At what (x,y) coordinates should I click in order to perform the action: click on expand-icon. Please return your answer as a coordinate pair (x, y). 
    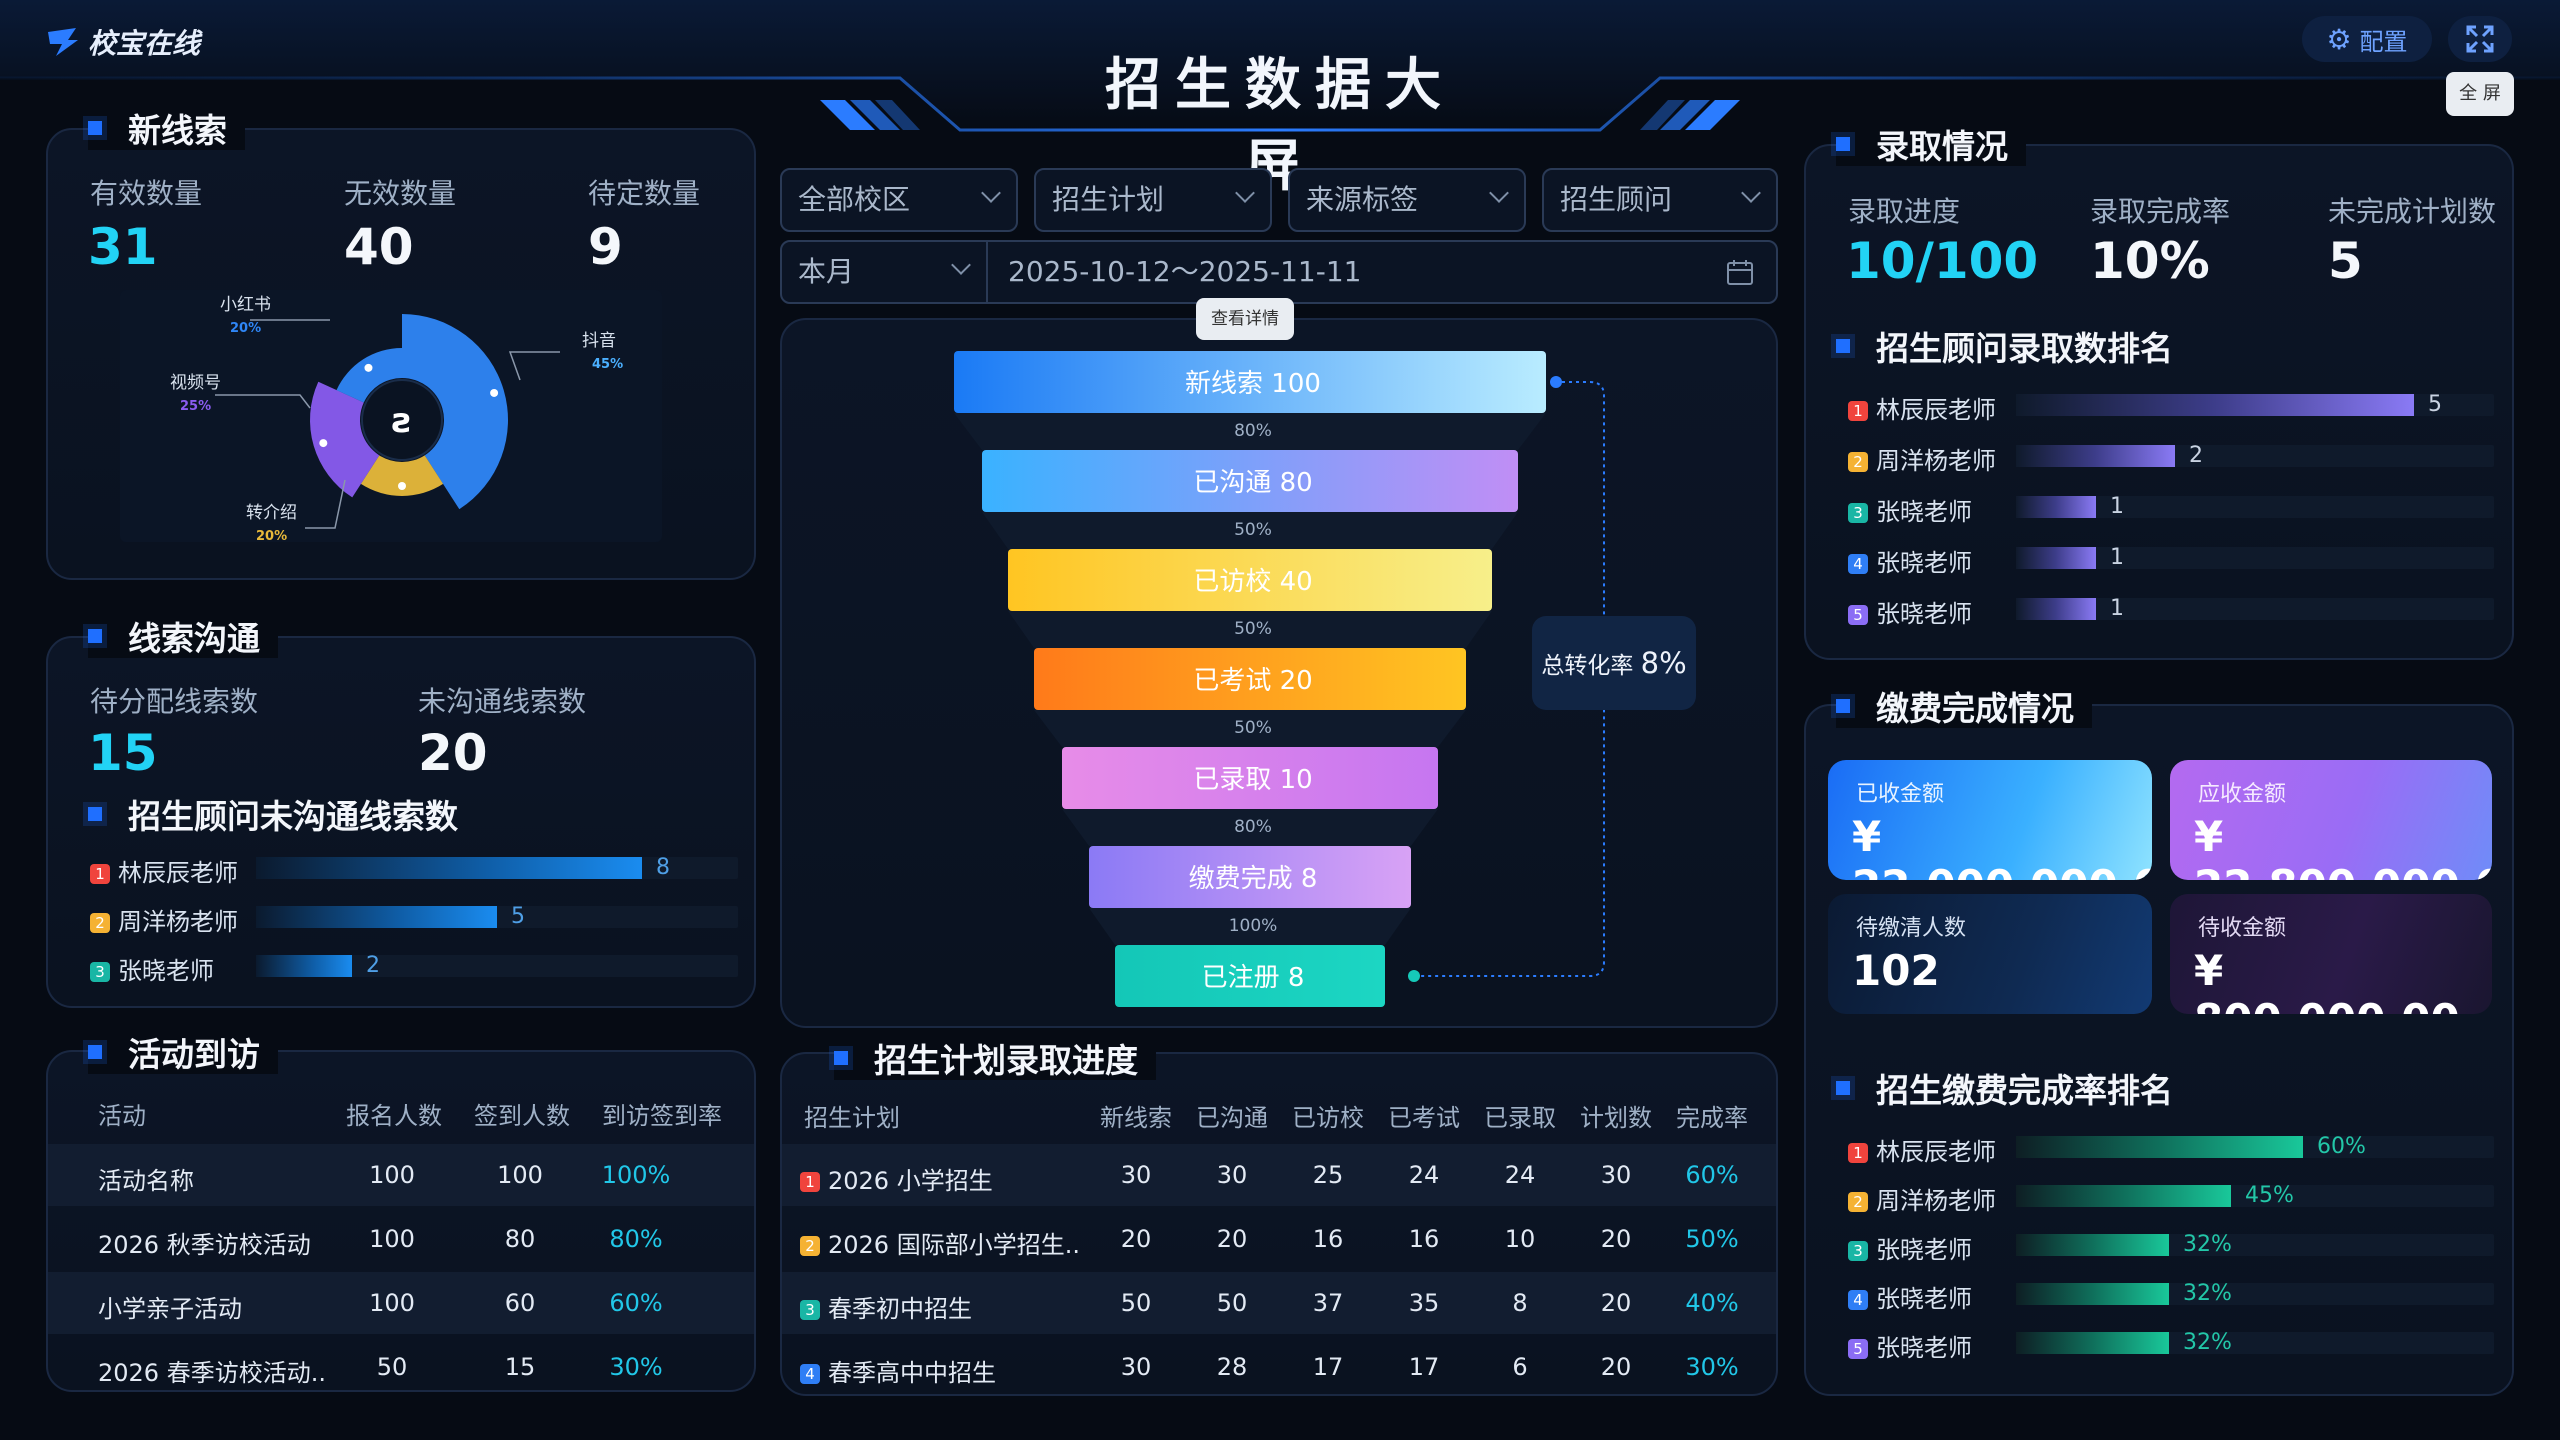
    Looking at the image, I should click on (2480, 39).